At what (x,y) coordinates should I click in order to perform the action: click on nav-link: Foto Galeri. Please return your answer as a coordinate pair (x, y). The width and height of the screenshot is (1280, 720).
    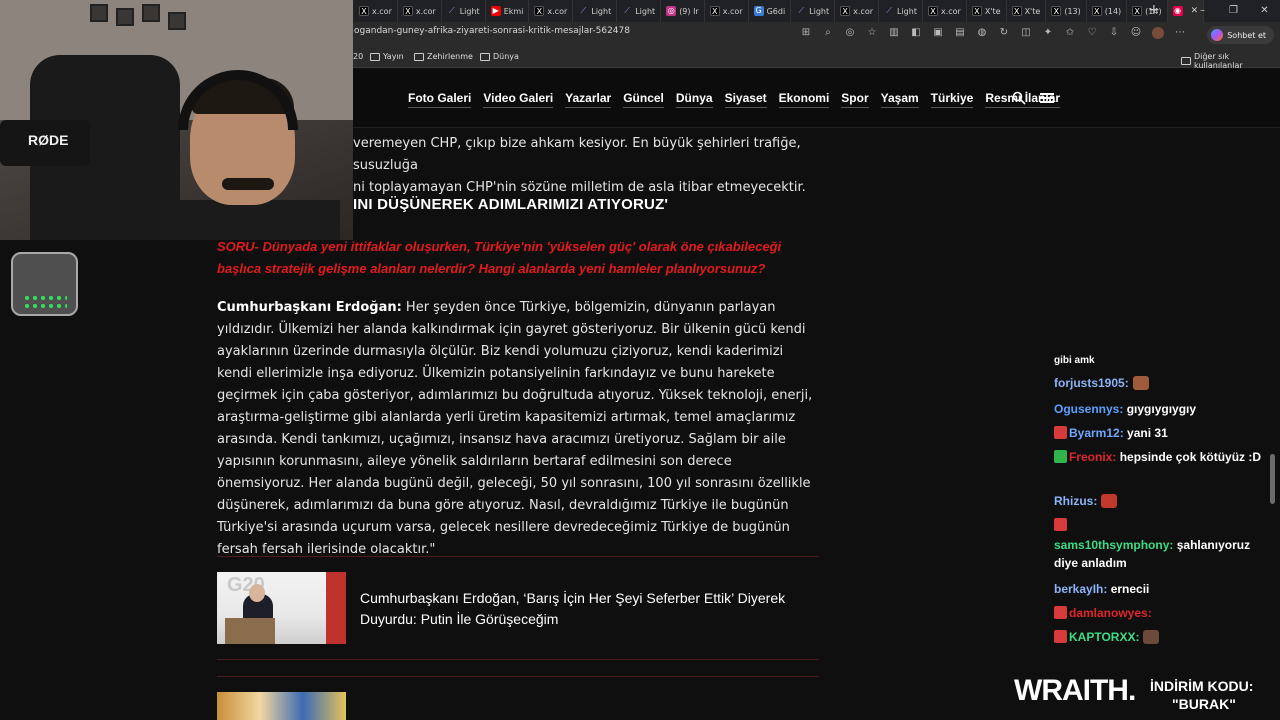
    Looking at the image, I should click on (440, 99).